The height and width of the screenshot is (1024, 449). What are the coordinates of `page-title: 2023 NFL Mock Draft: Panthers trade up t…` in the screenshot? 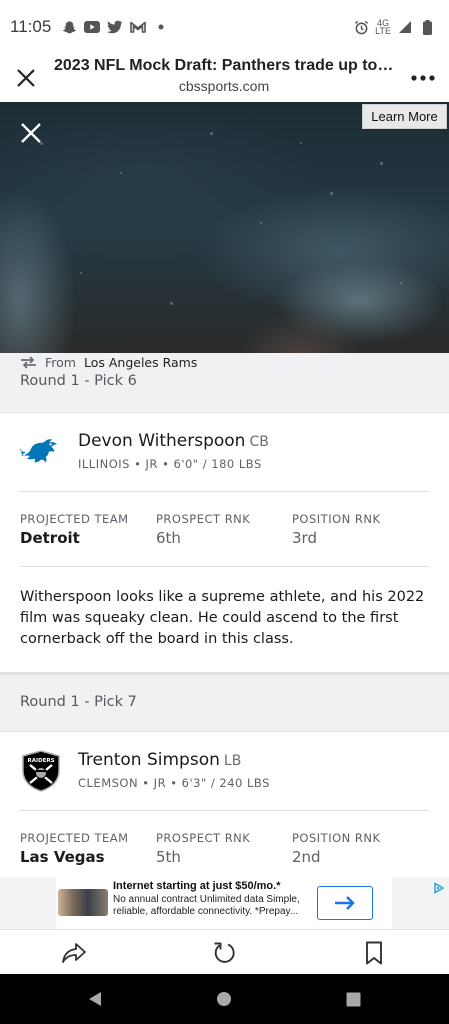 It's located at (224, 65).